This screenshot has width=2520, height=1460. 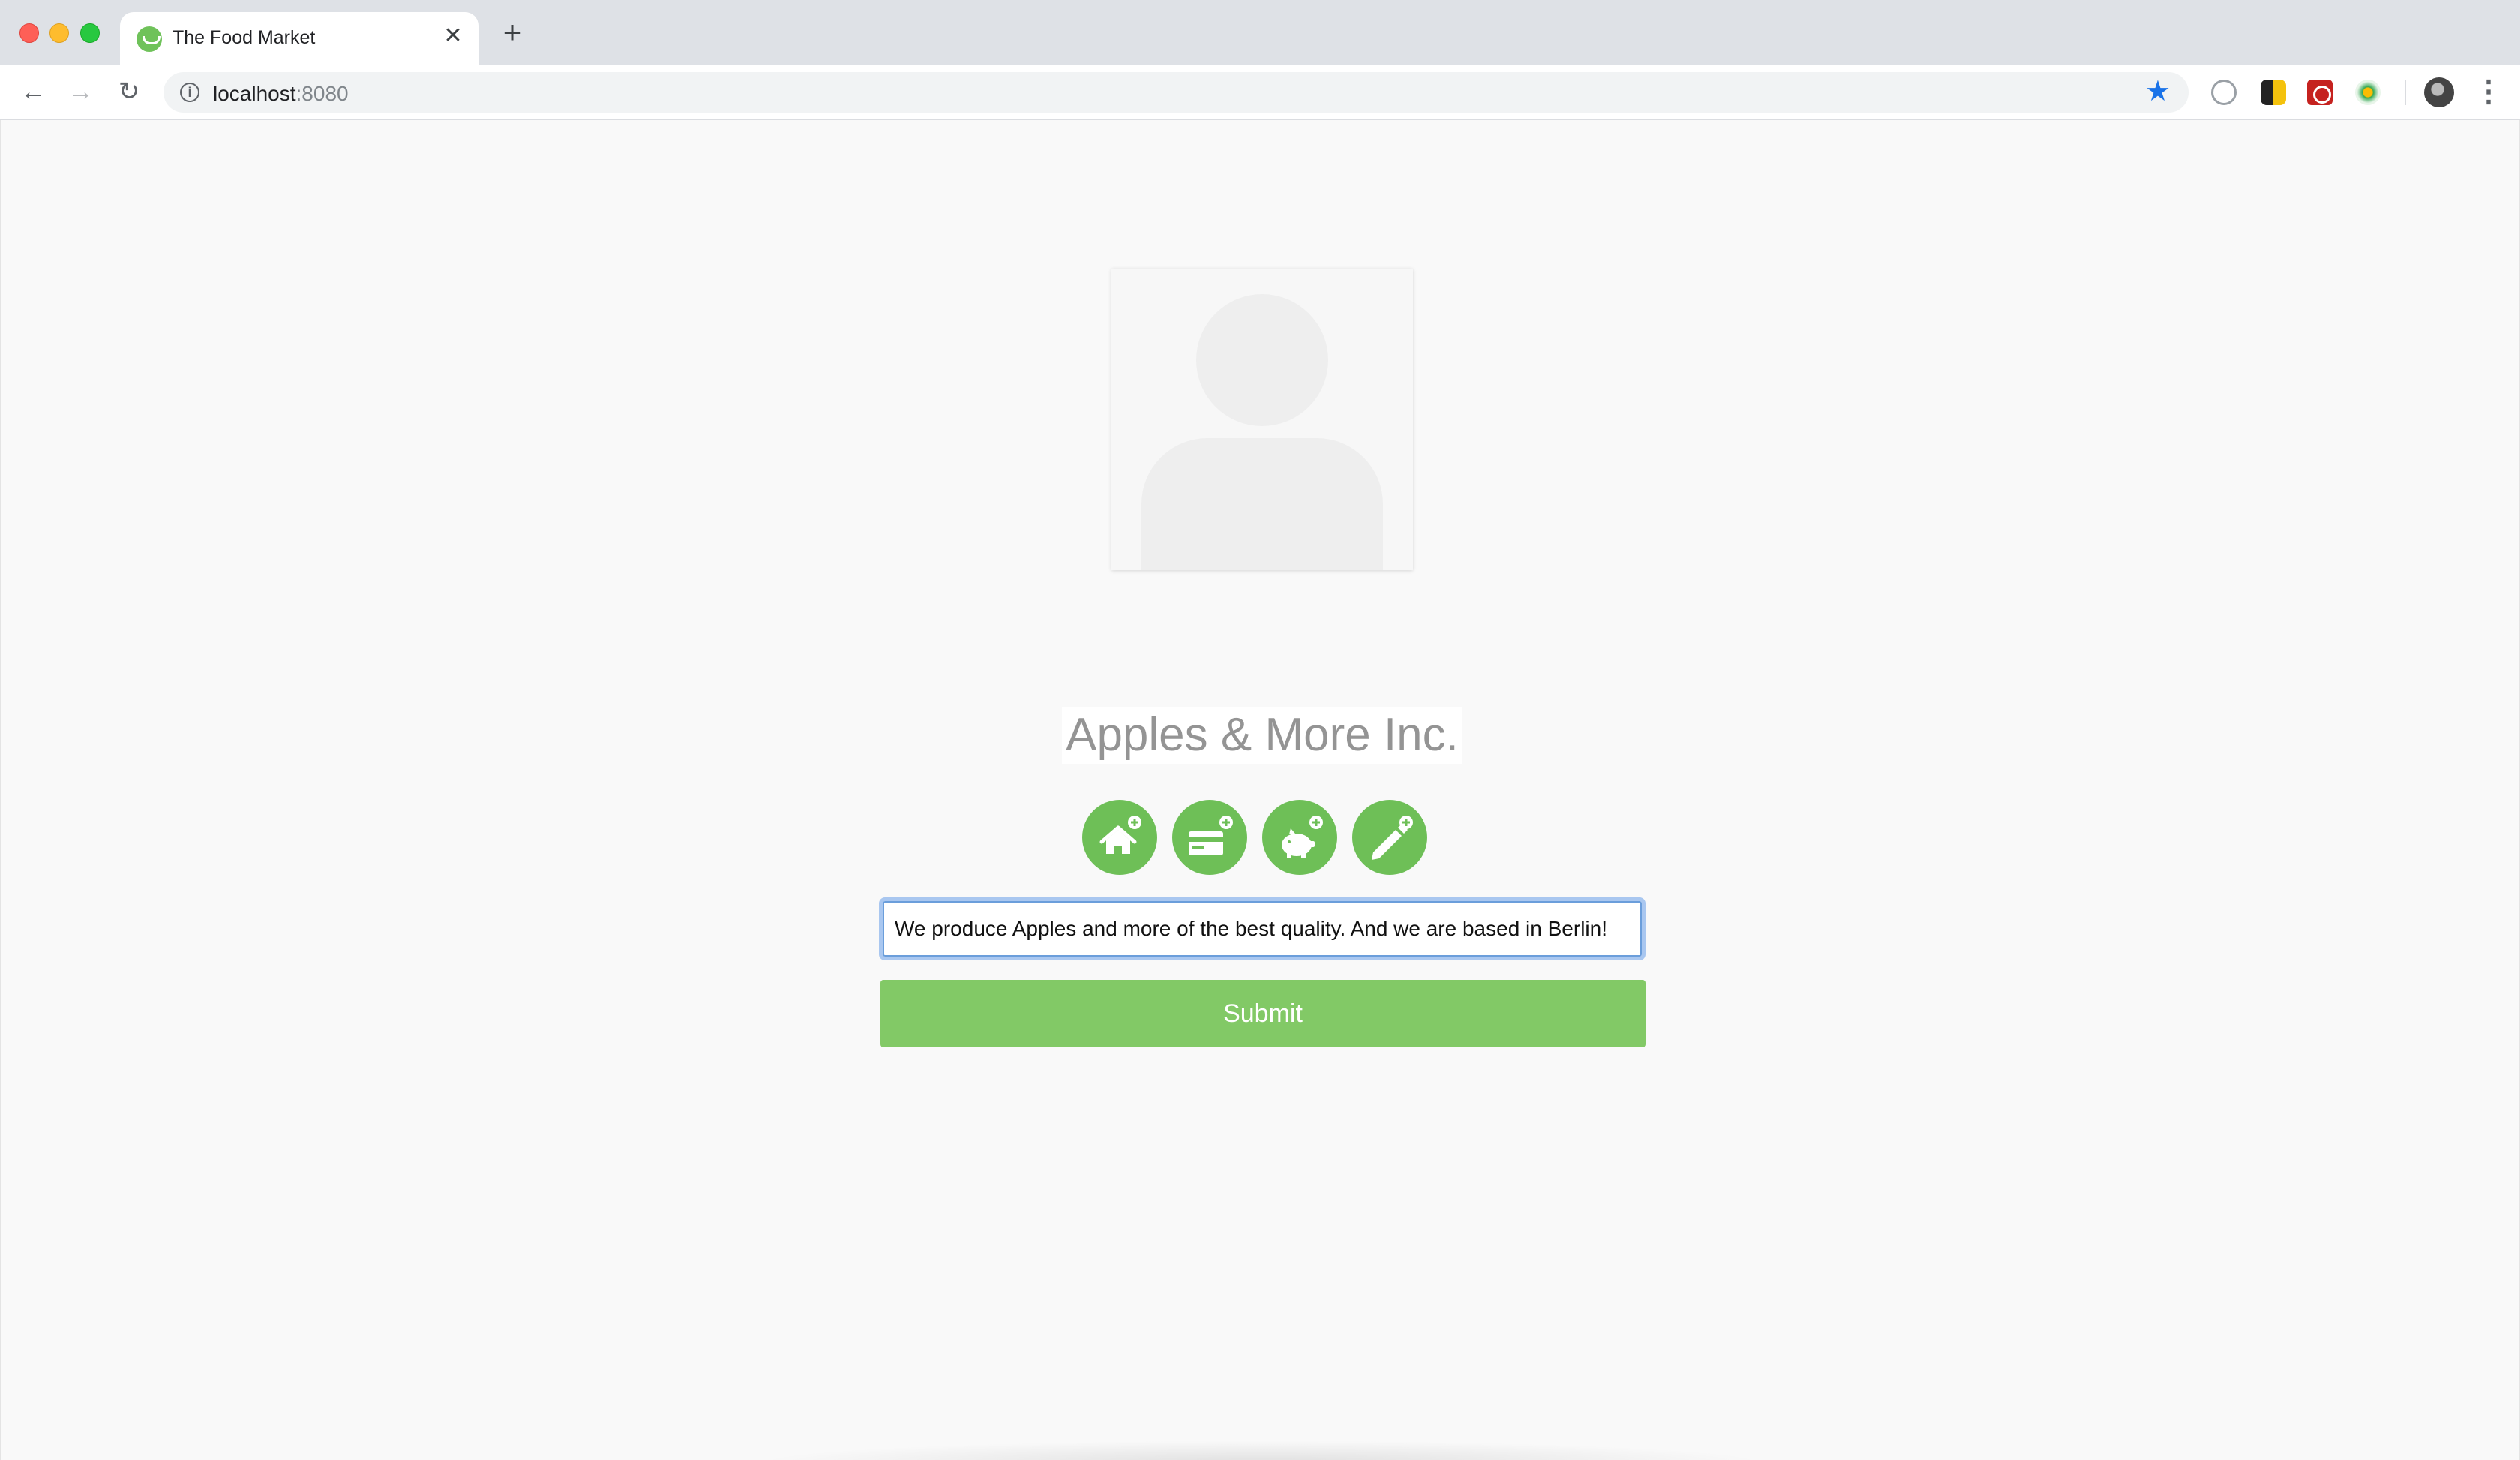 What do you see at coordinates (322, 93) in the screenshot?
I see `url-port: :8080` at bounding box center [322, 93].